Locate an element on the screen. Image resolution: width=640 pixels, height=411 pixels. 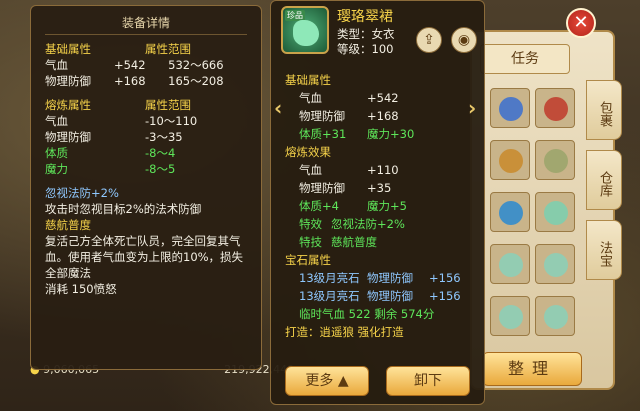
item-icon: 珍品 is located at coordinates (305, 30).